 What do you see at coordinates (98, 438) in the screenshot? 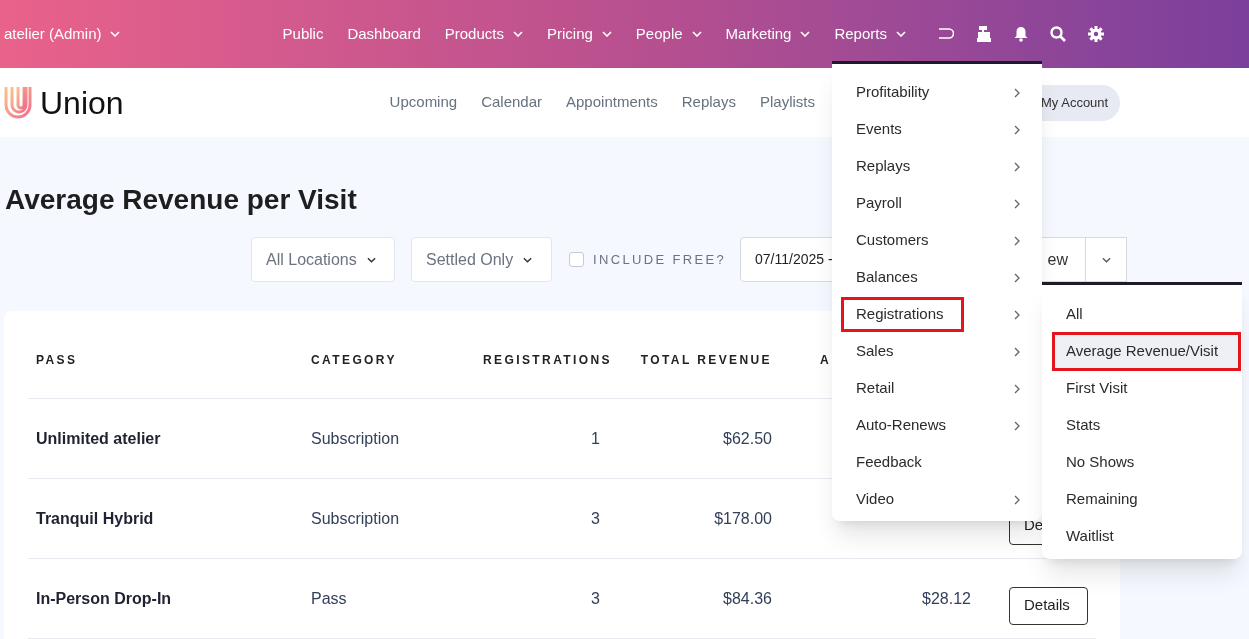
I see `pass-name: Unlimited atelier` at bounding box center [98, 438].